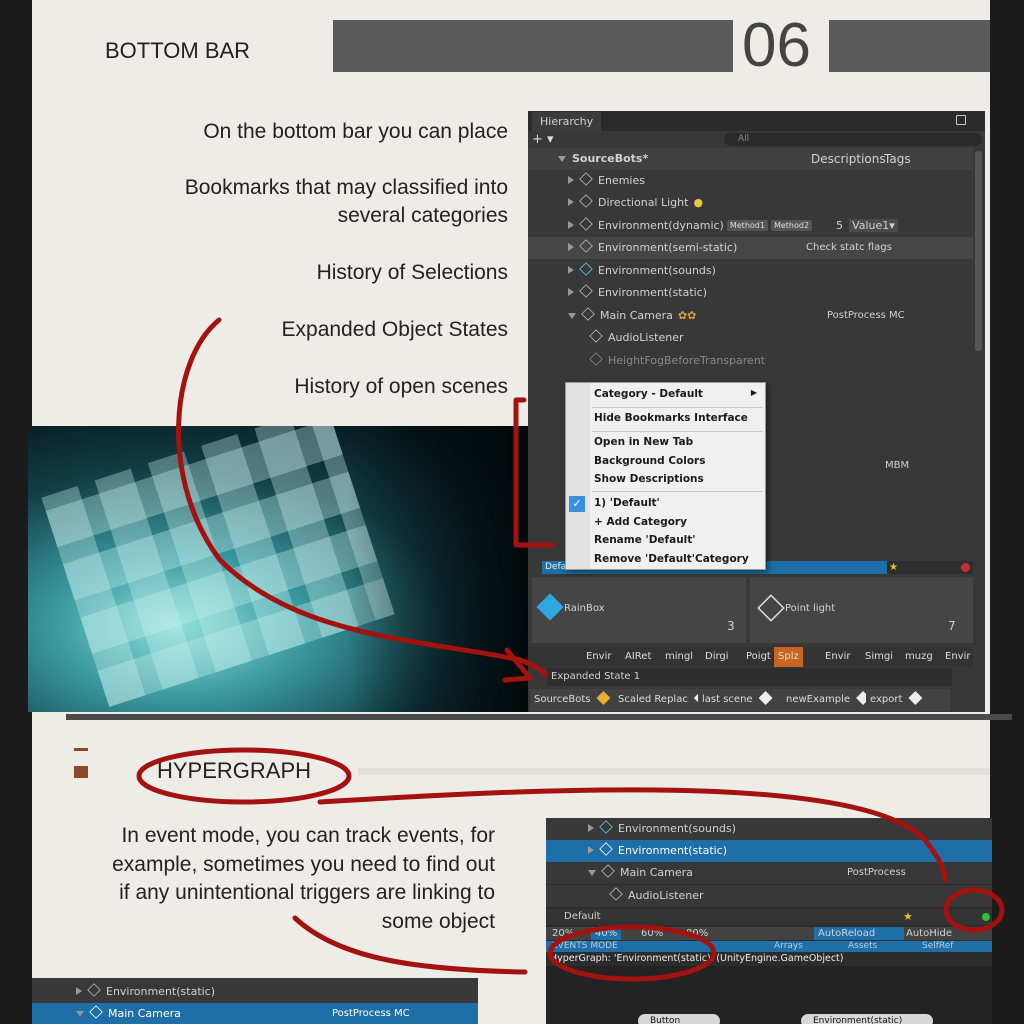  What do you see at coordinates (362, 497) in the screenshot?
I see `annotation-arrow-expanded` at bounding box center [362, 497].